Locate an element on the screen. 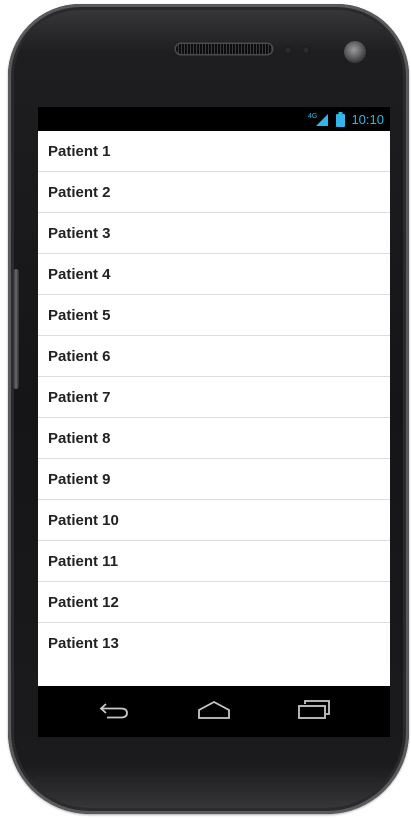 This screenshot has height=819, width=411. list-item-patient-9: Patient 9 is located at coordinates (214, 479).